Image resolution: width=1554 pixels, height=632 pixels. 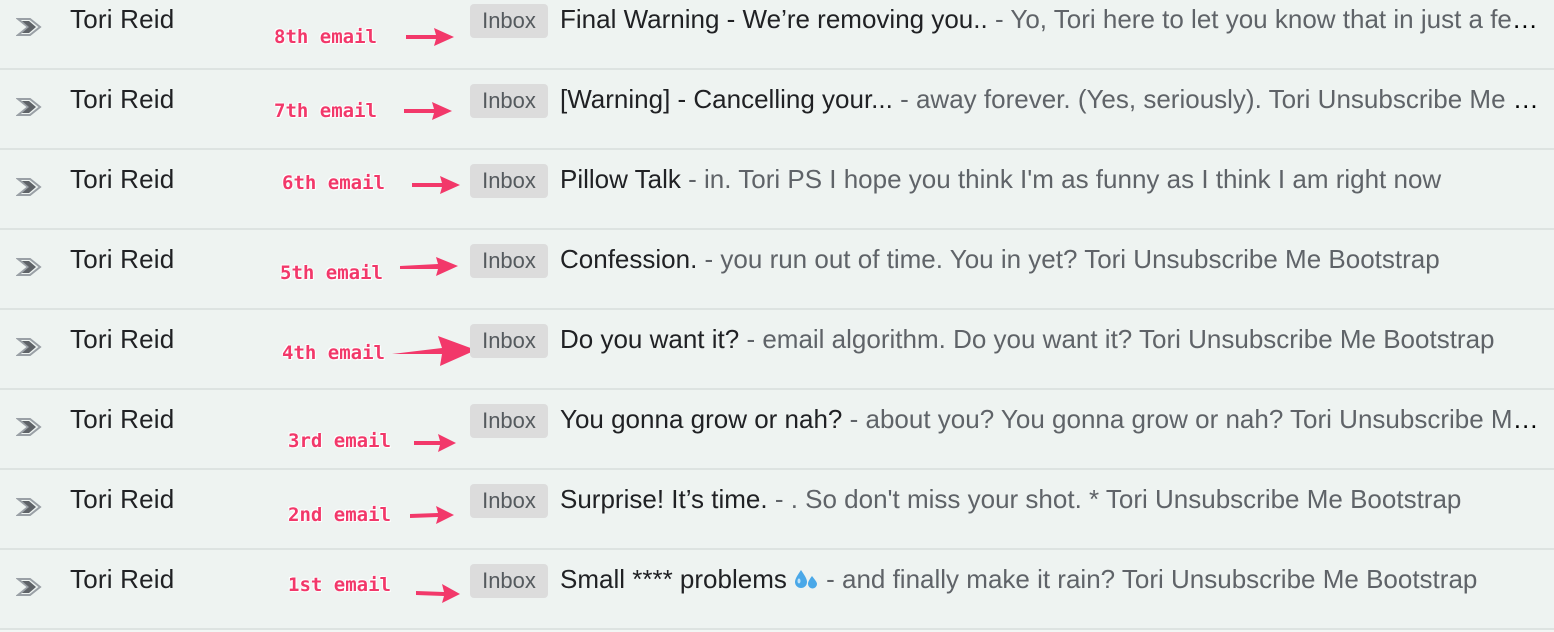 What do you see at coordinates (620, 179) in the screenshot?
I see `email-subject: Pillow Talk` at bounding box center [620, 179].